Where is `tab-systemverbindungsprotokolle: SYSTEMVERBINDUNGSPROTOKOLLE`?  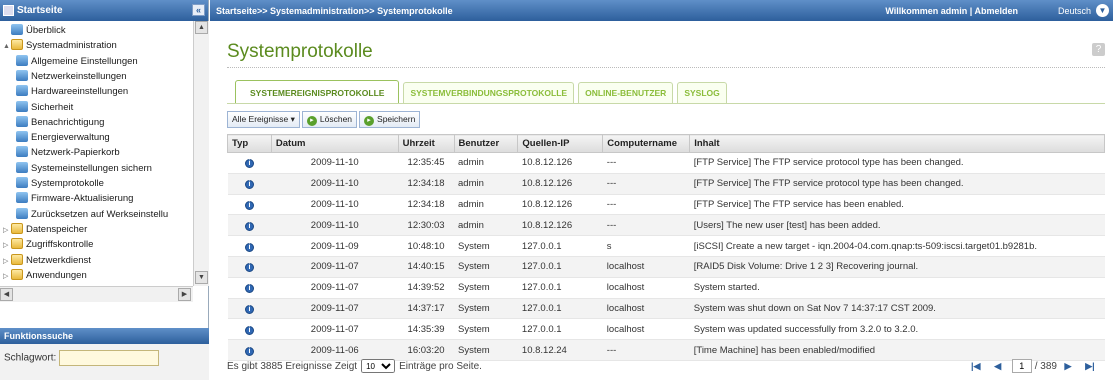
tab-systemverbindungsprotokolle: SYSTEMVERBINDUNGSPROTOKOLLE is located at coordinates (489, 92).